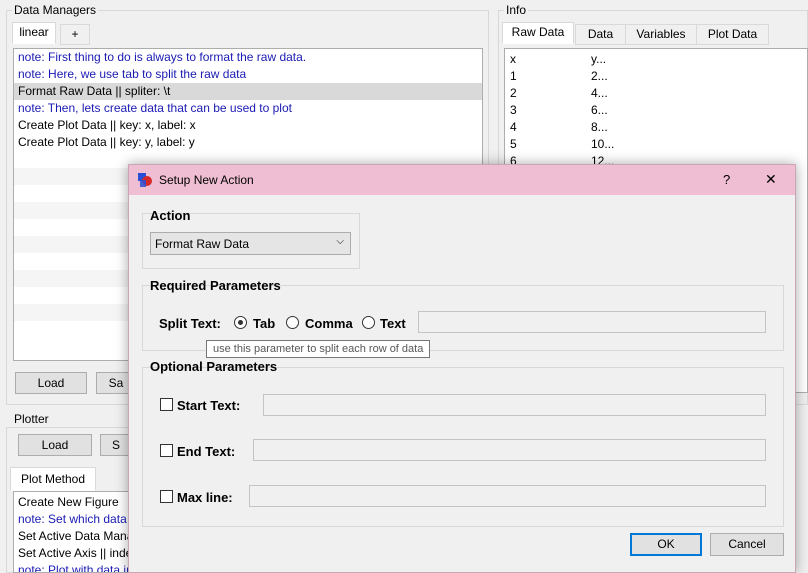 The width and height of the screenshot is (808, 573). Describe the element at coordinates (513, 76) in the screenshot. I see `table-cell: 1` at that location.